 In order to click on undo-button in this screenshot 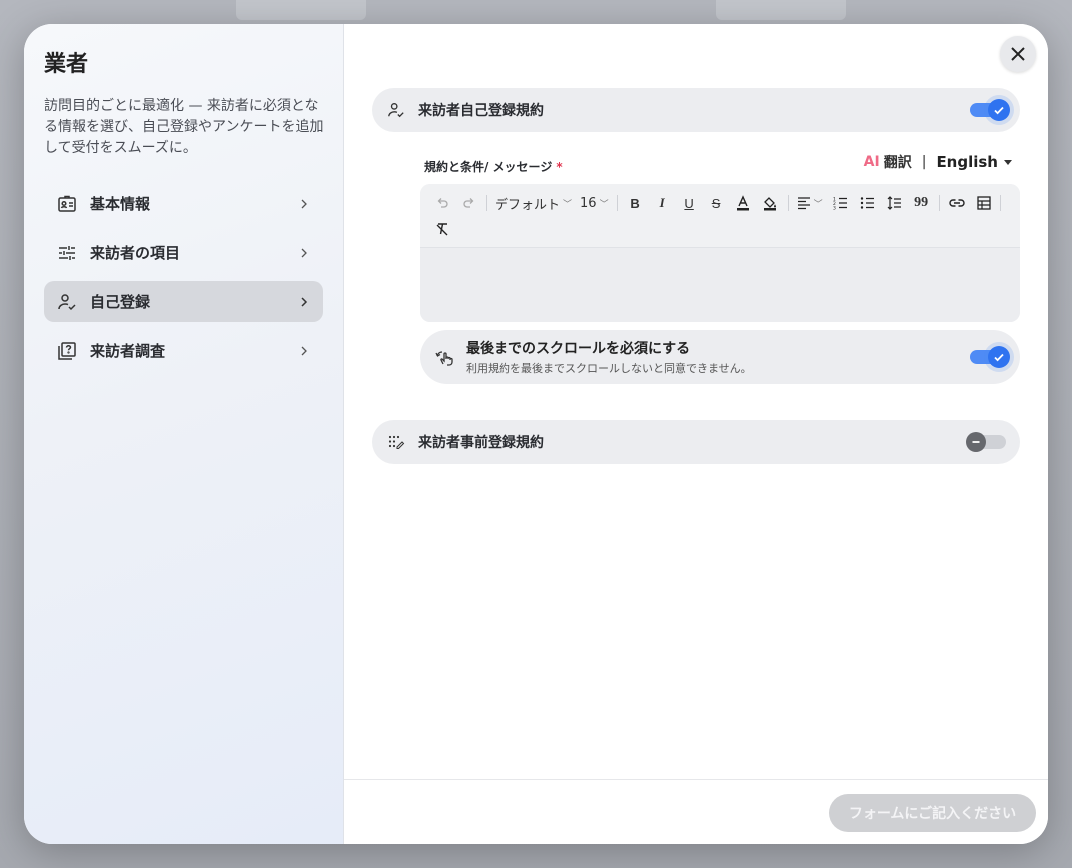, I will do `click(441, 203)`.